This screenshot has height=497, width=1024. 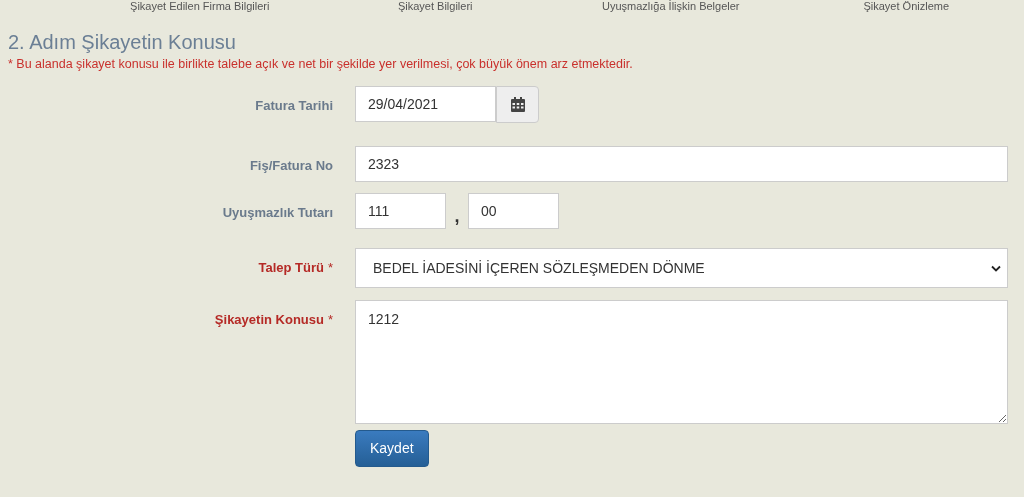 I want to click on select-field: BEDEL İADESİNİ İÇEREN SÖZLEŞMEDEN DÖNME, so click(x=681, y=268).